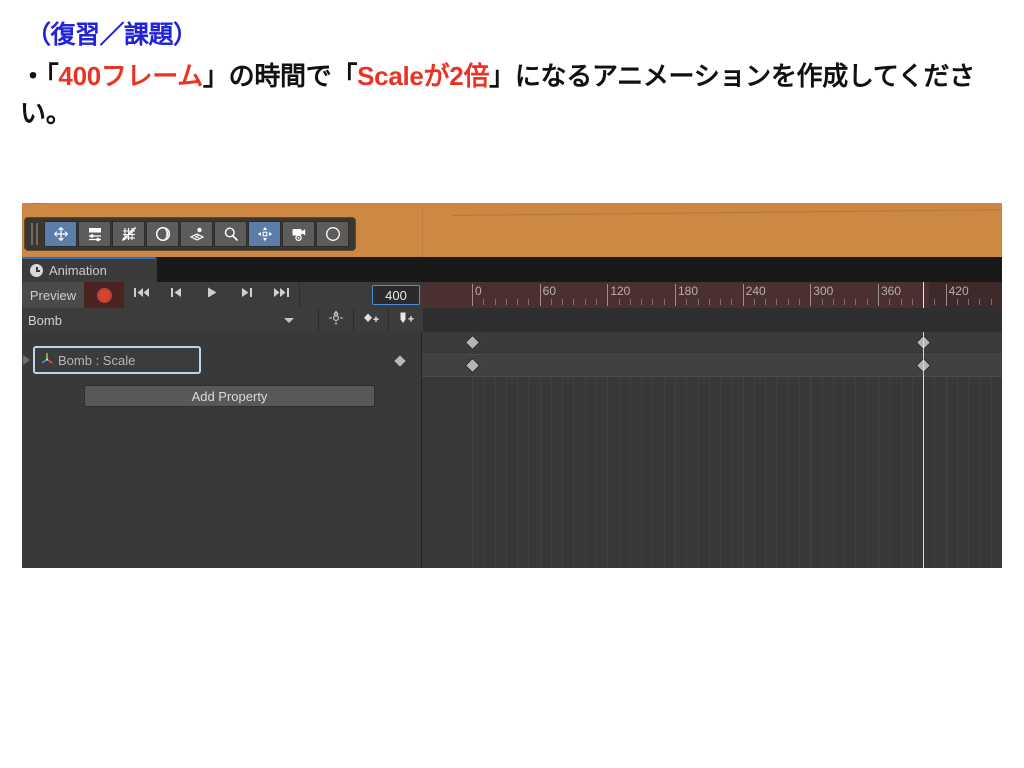 The image size is (1024, 768). What do you see at coordinates (162, 234) in the screenshot?
I see `sphere-tool-button` at bounding box center [162, 234].